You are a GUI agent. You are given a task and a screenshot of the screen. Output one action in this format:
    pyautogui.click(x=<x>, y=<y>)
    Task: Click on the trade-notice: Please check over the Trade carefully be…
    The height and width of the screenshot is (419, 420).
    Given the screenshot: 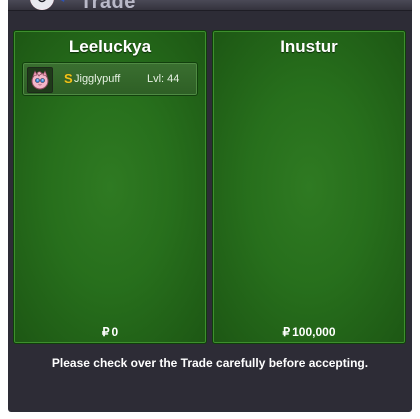 What is the action you would take?
    pyautogui.click(x=210, y=363)
    